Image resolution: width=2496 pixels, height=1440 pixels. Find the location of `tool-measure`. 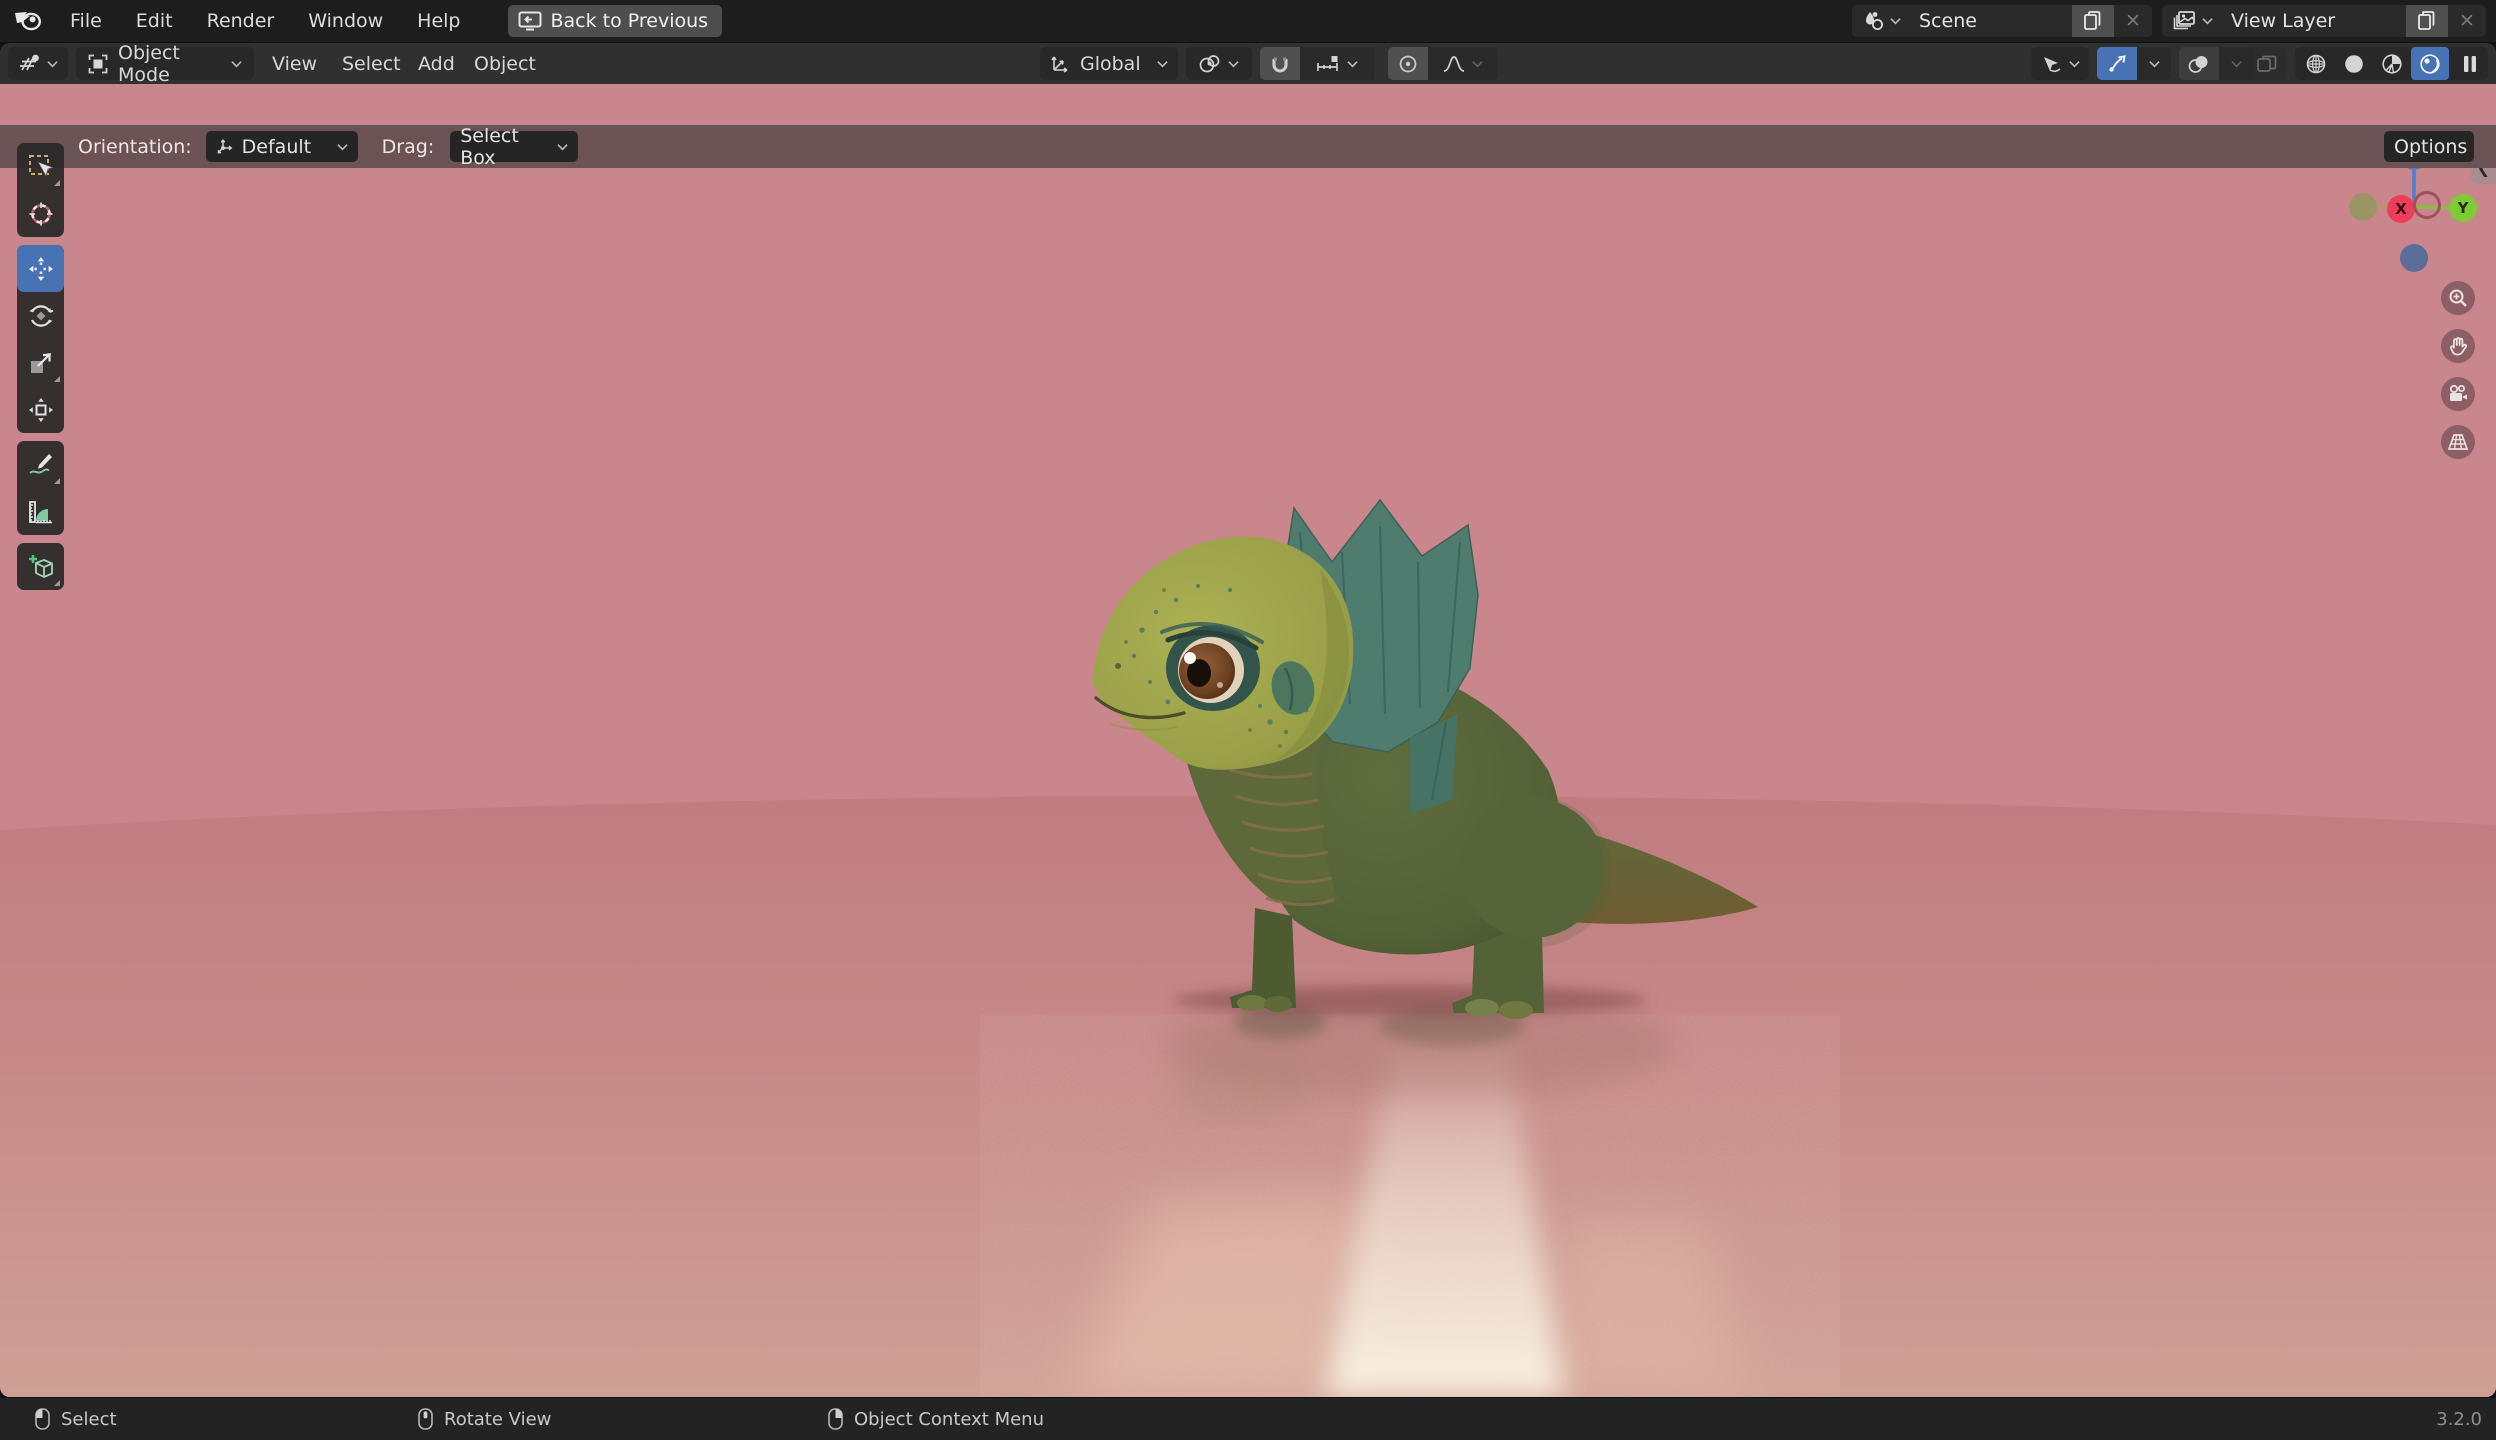

tool-measure is located at coordinates (40, 511).